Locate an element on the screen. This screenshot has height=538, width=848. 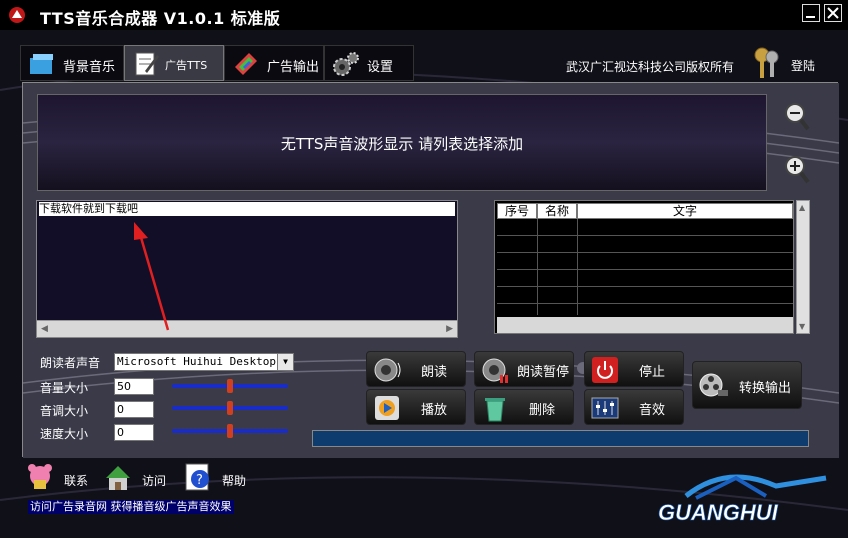
visit-link: 访问 is located at coordinates (154, 480).